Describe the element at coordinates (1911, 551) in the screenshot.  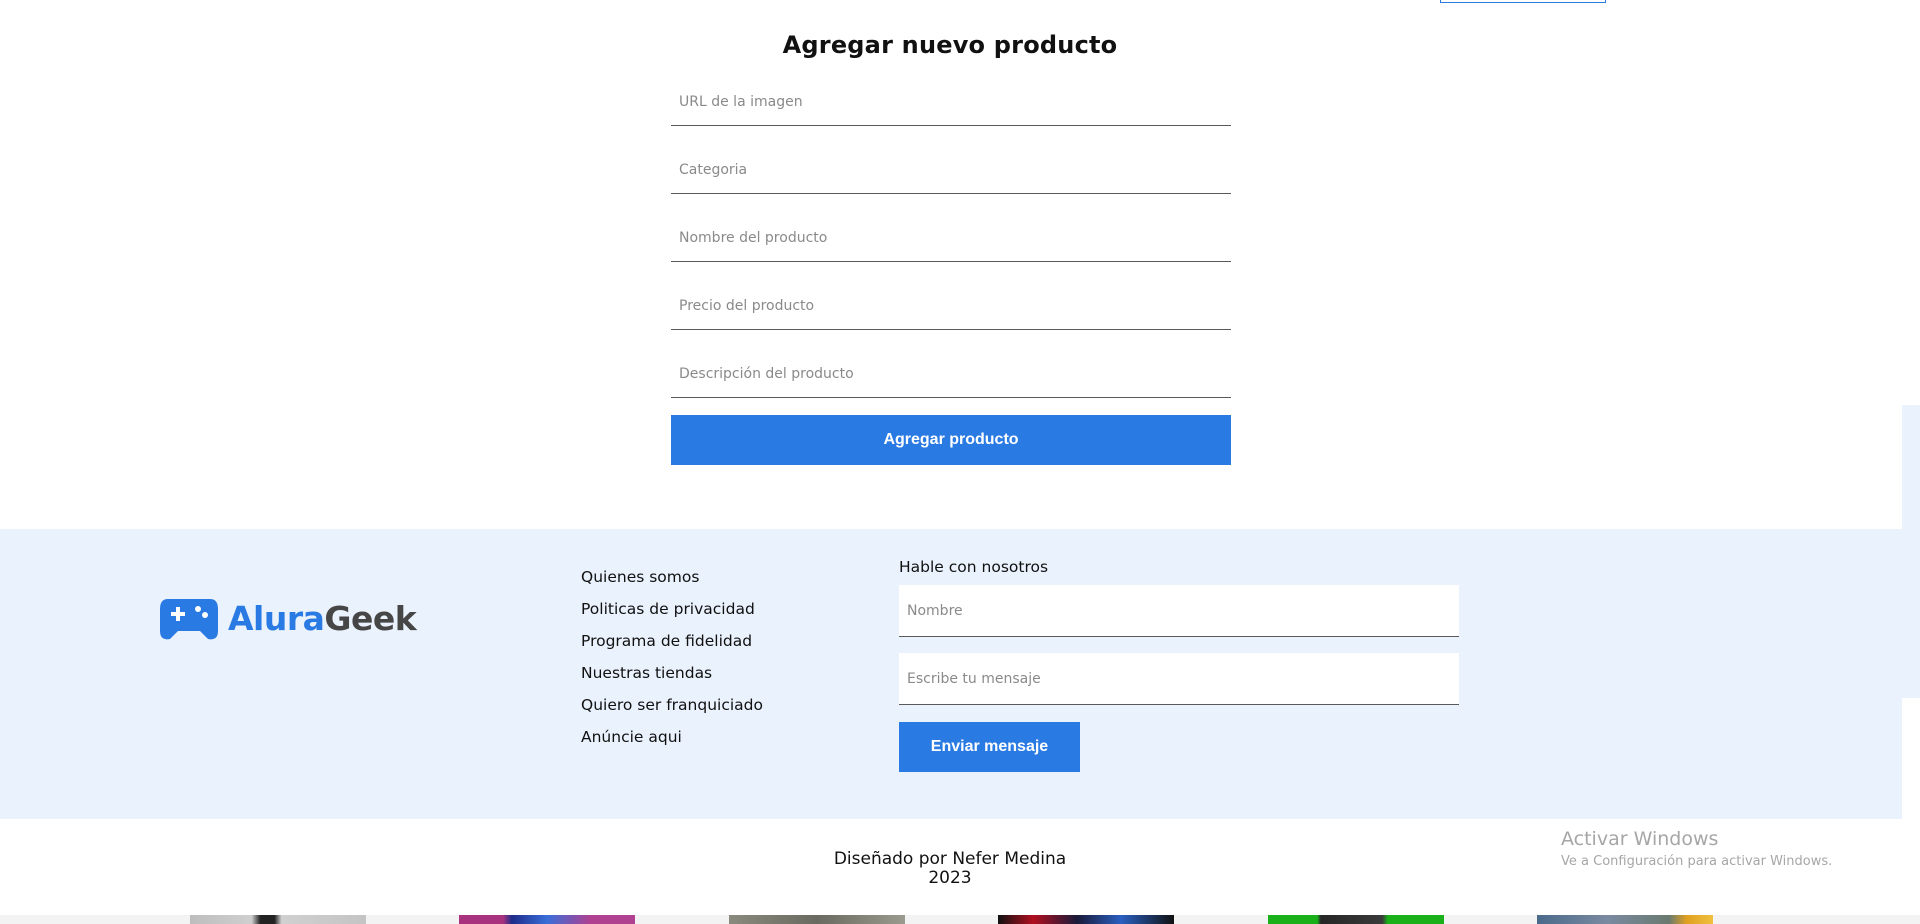
I see `right-edge-panel` at that location.